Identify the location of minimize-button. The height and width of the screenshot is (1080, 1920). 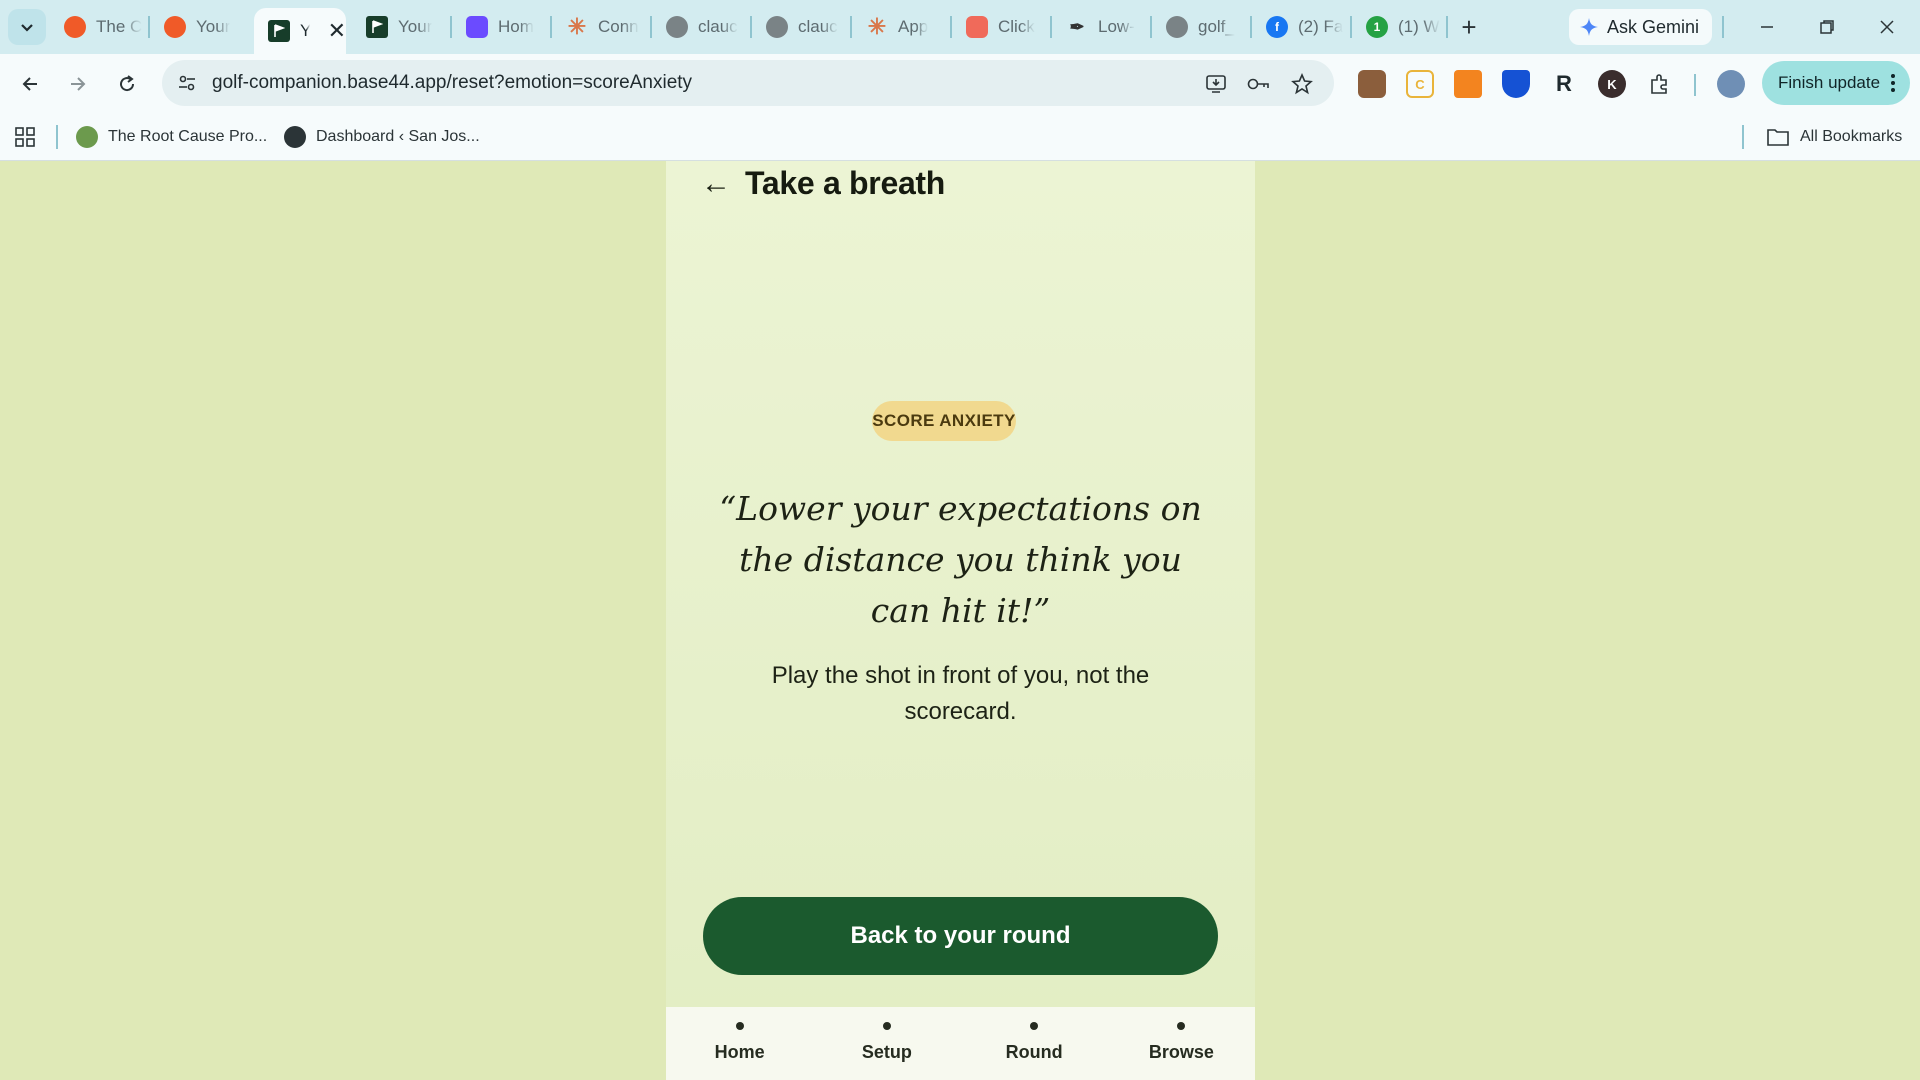
(1767, 27).